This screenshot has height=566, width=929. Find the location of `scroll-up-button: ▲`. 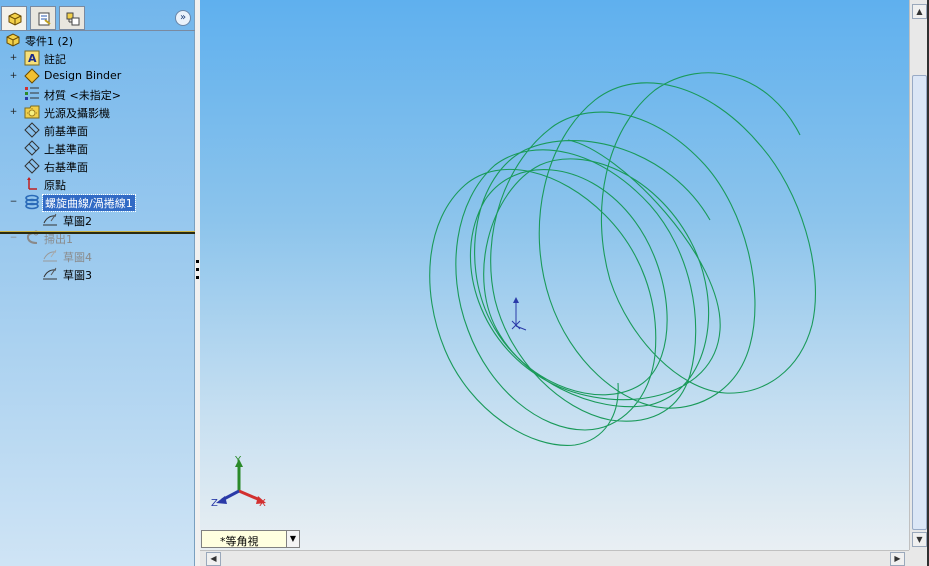

scroll-up-button: ▲ is located at coordinates (919, 11).